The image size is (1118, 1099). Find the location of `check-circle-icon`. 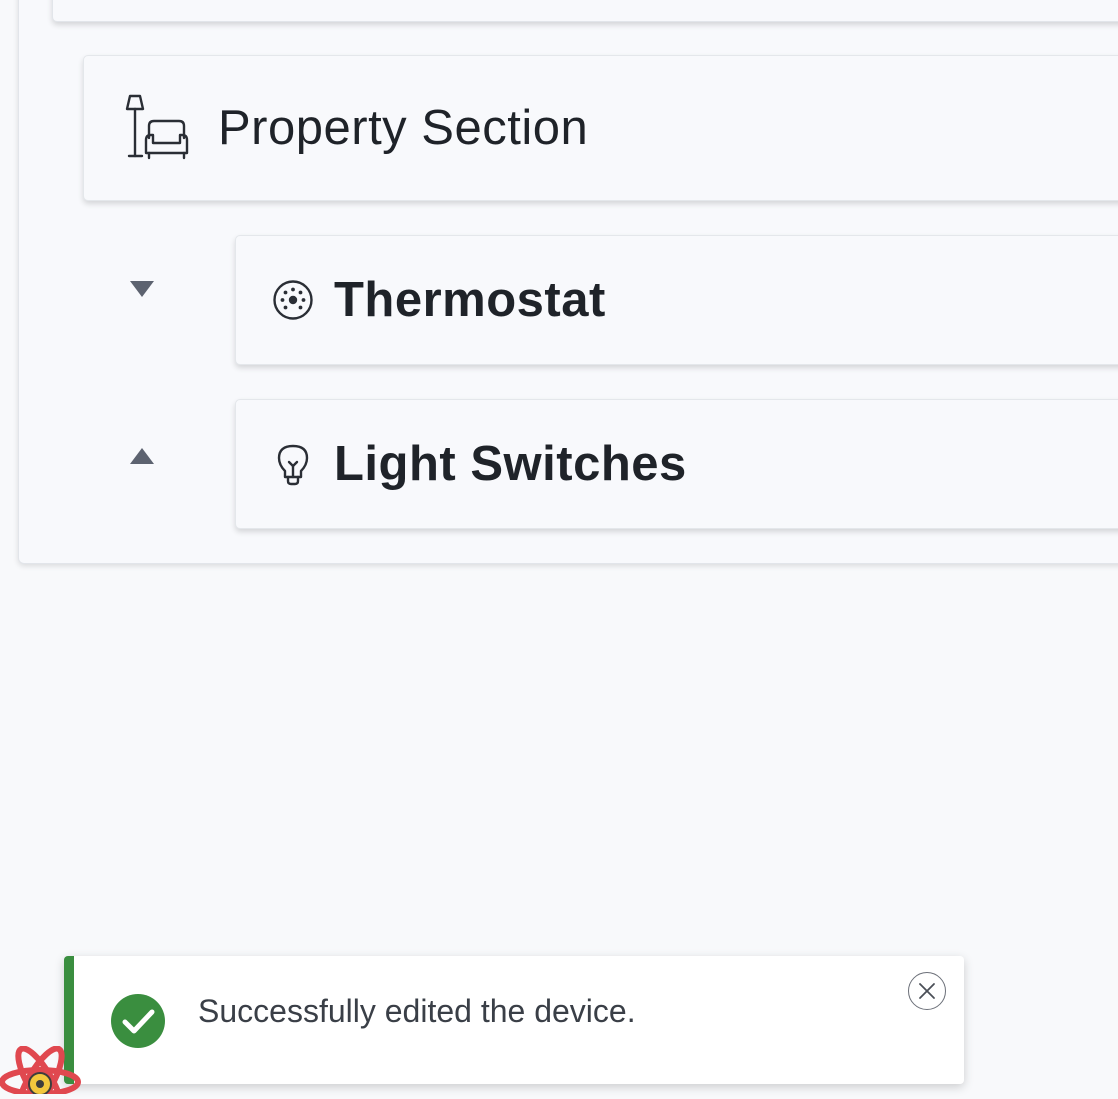

check-circle-icon is located at coordinates (138, 1023).